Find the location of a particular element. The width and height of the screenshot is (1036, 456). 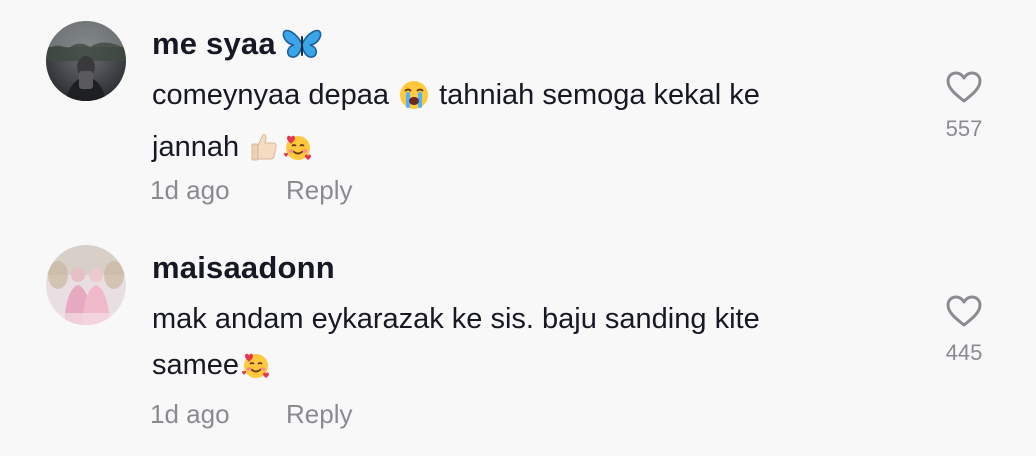

username: me syaa is located at coordinates (237, 47).